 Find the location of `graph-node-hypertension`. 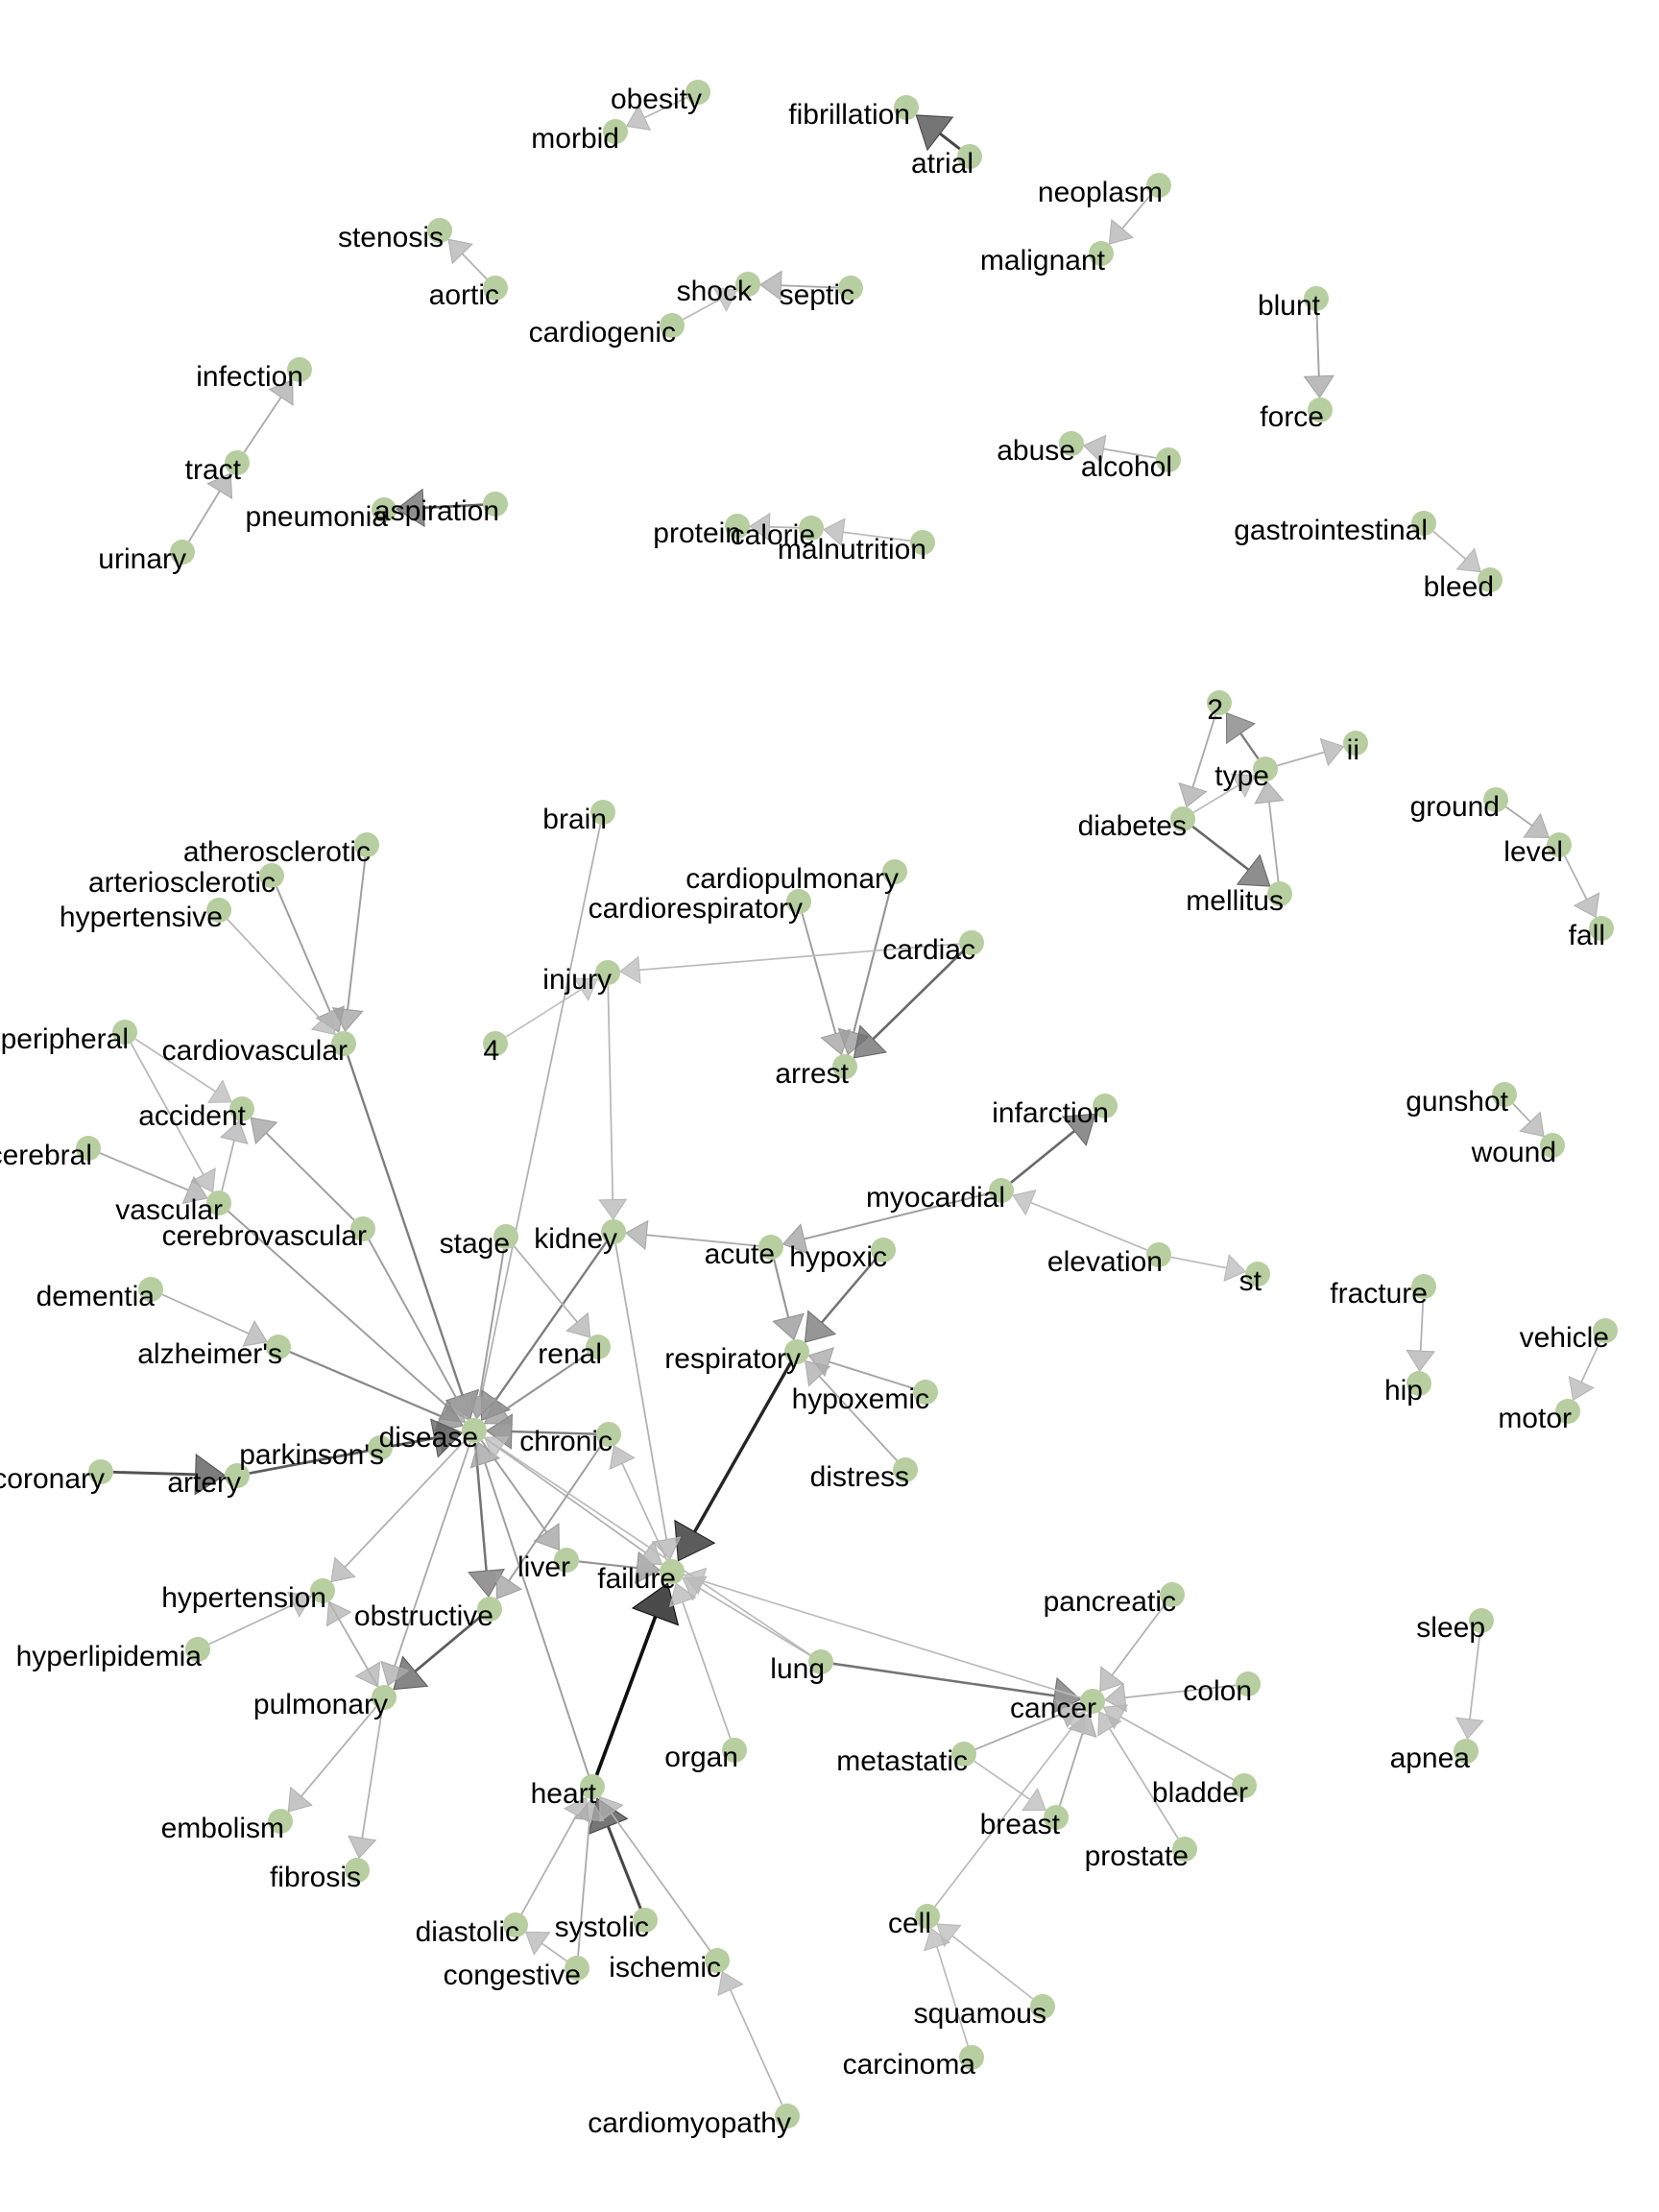

graph-node-hypertension is located at coordinates (323, 1591).